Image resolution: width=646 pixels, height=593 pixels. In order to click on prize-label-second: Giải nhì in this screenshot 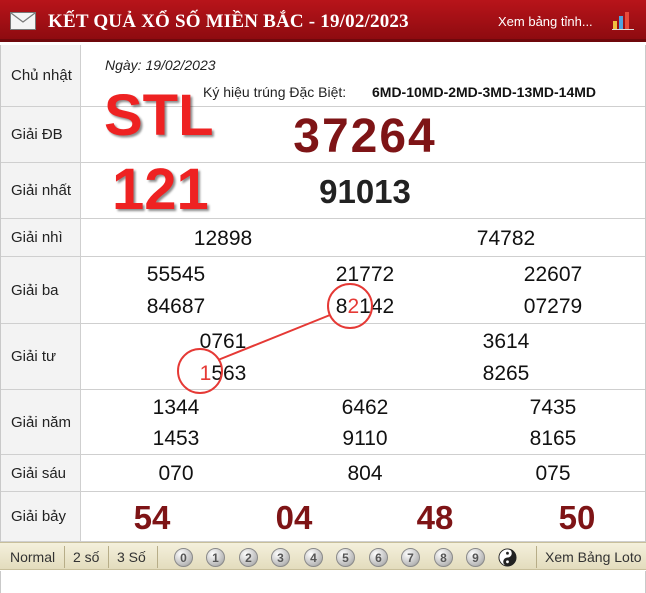, I will do `click(41, 237)`.